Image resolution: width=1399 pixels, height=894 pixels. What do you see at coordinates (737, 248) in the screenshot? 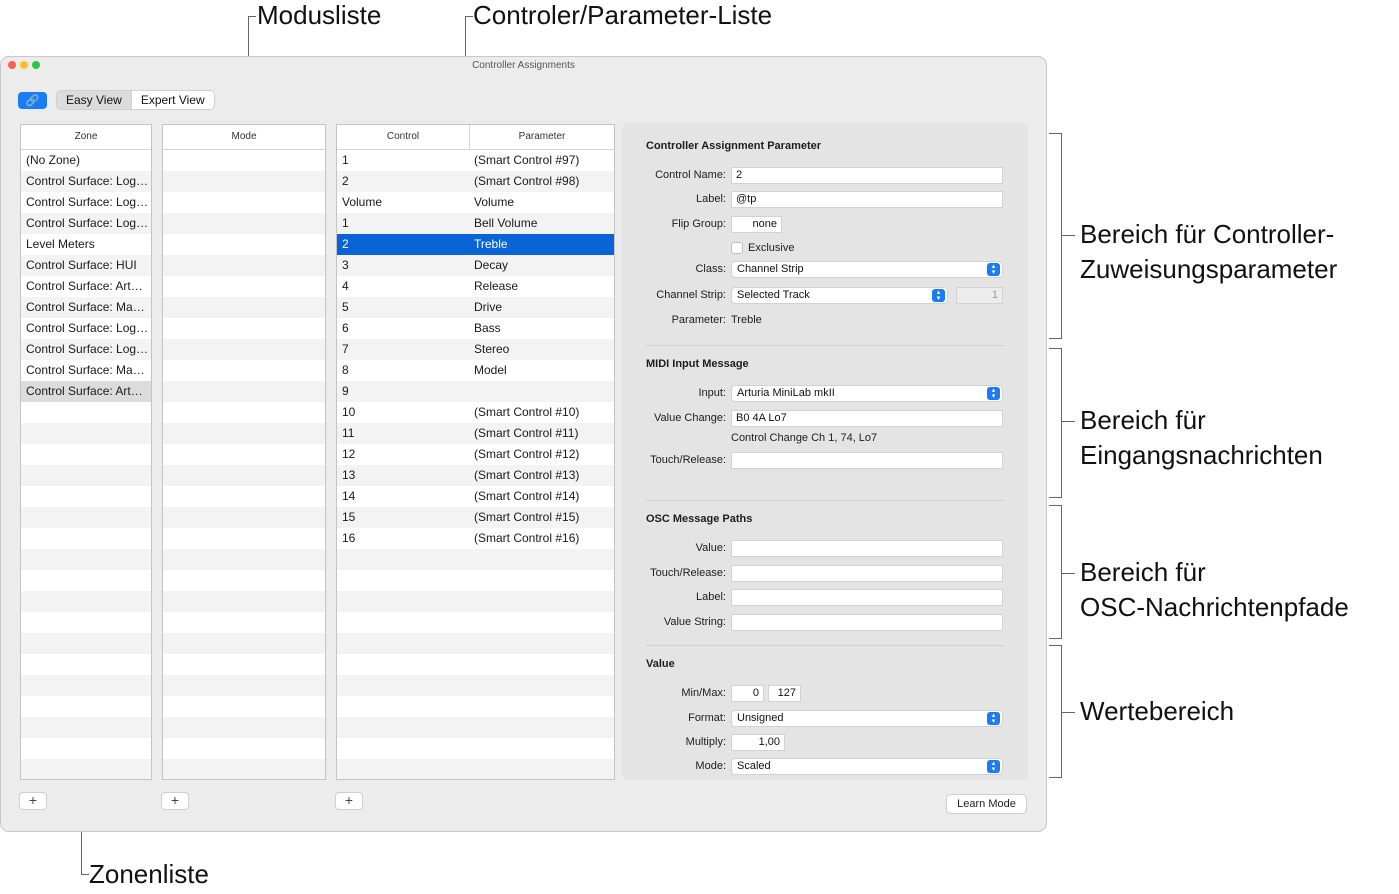
I see `exclusive-checkbox` at bounding box center [737, 248].